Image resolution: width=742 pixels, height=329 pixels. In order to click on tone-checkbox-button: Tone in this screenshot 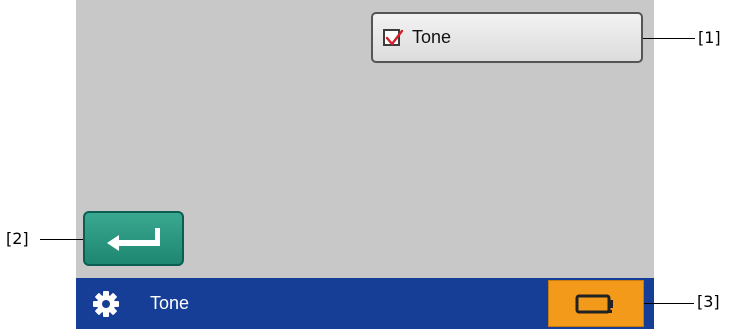, I will do `click(507, 37)`.